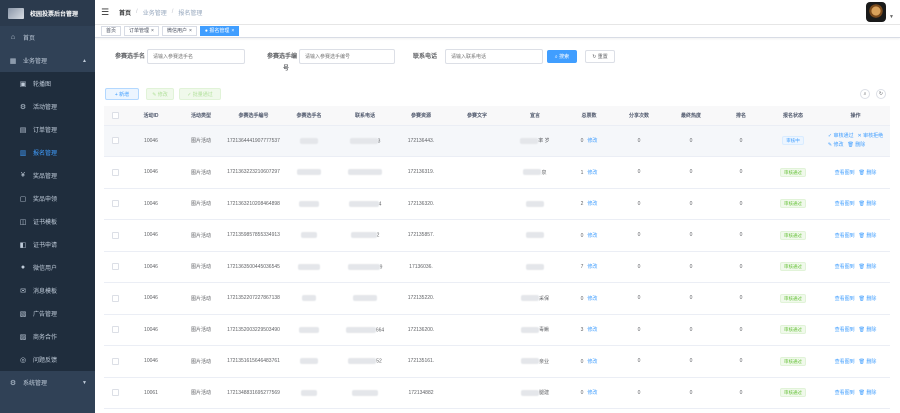 The image size is (900, 413). I want to click on tag-item: 首页, so click(111, 31).